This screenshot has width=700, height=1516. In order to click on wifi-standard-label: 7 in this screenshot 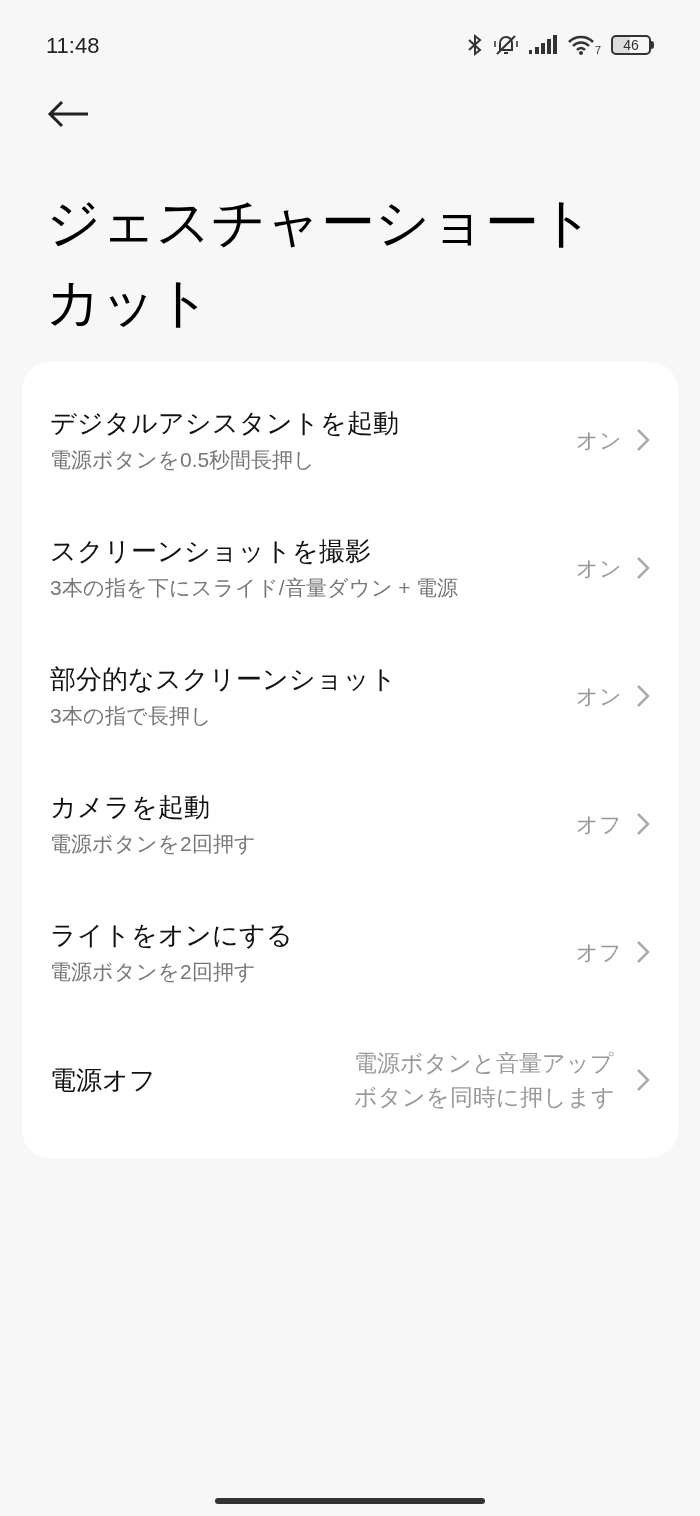, I will do `click(597, 50)`.